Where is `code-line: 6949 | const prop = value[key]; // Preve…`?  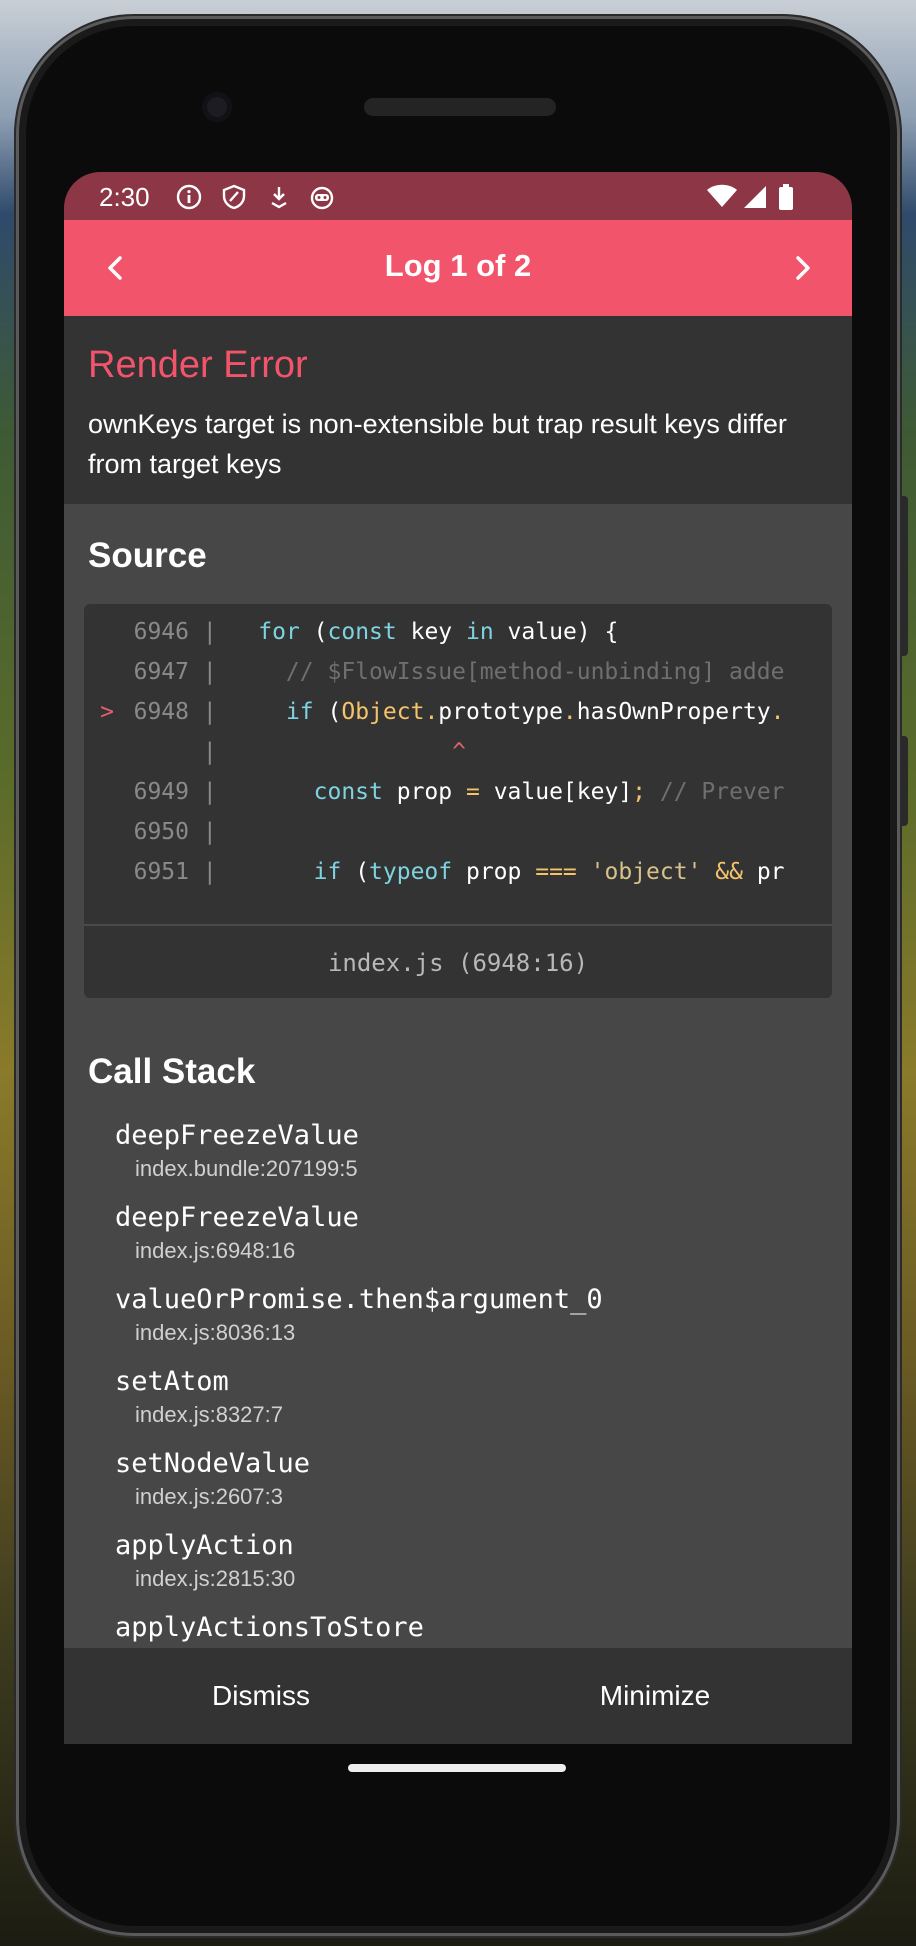
code-line: 6949 | const prop = value[key]; // Preve… is located at coordinates (459, 792).